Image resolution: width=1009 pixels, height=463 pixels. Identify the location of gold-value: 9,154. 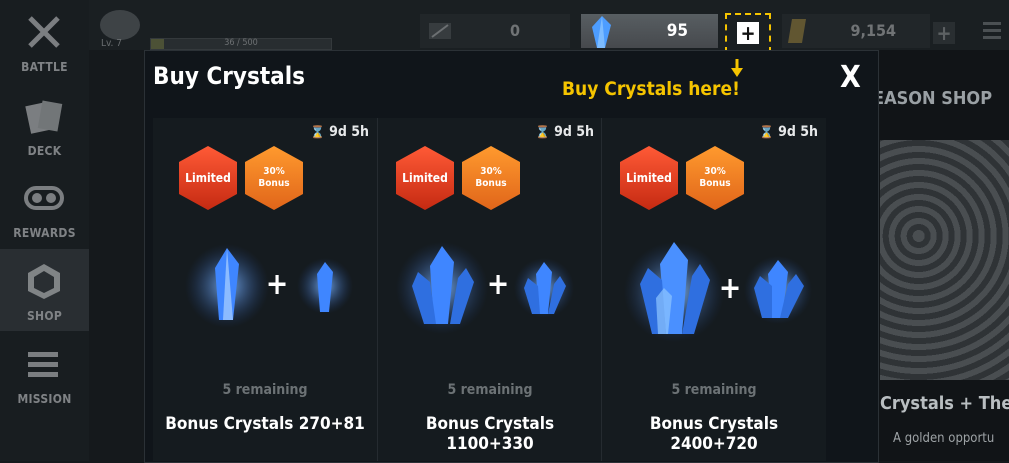
(873, 30).